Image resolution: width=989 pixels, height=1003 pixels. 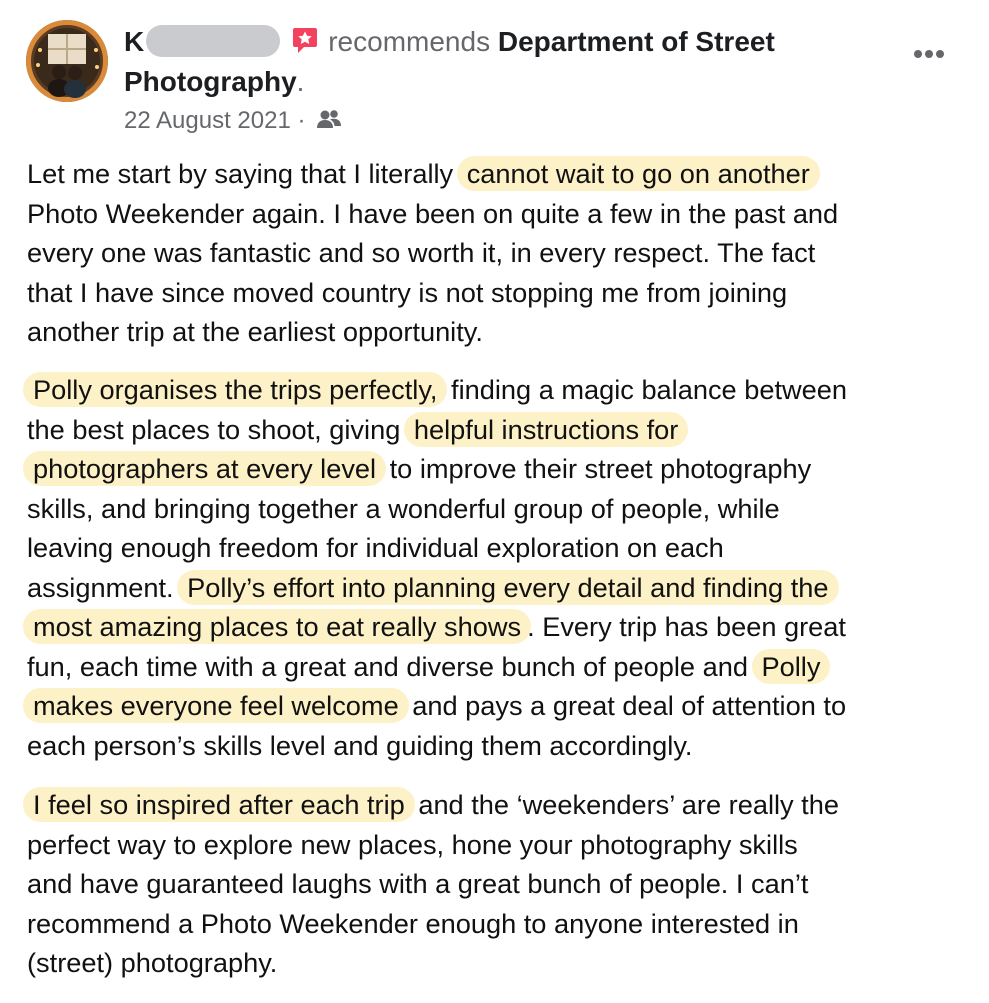 I want to click on avatar, so click(x=67, y=61).